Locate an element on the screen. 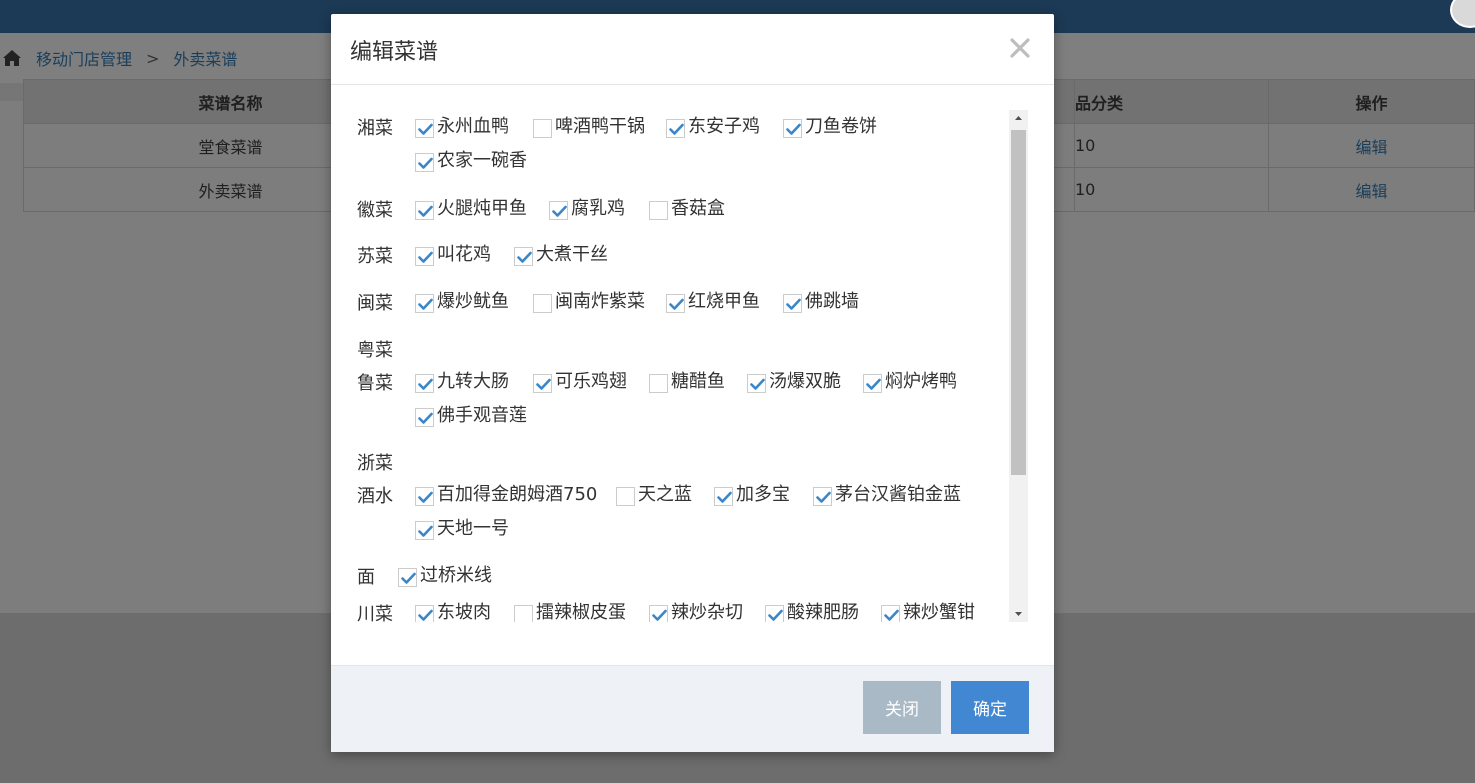 Image resolution: width=1475 pixels, height=783 pixels. dish-checkbox: 永州血鸭 is located at coordinates (462, 125).